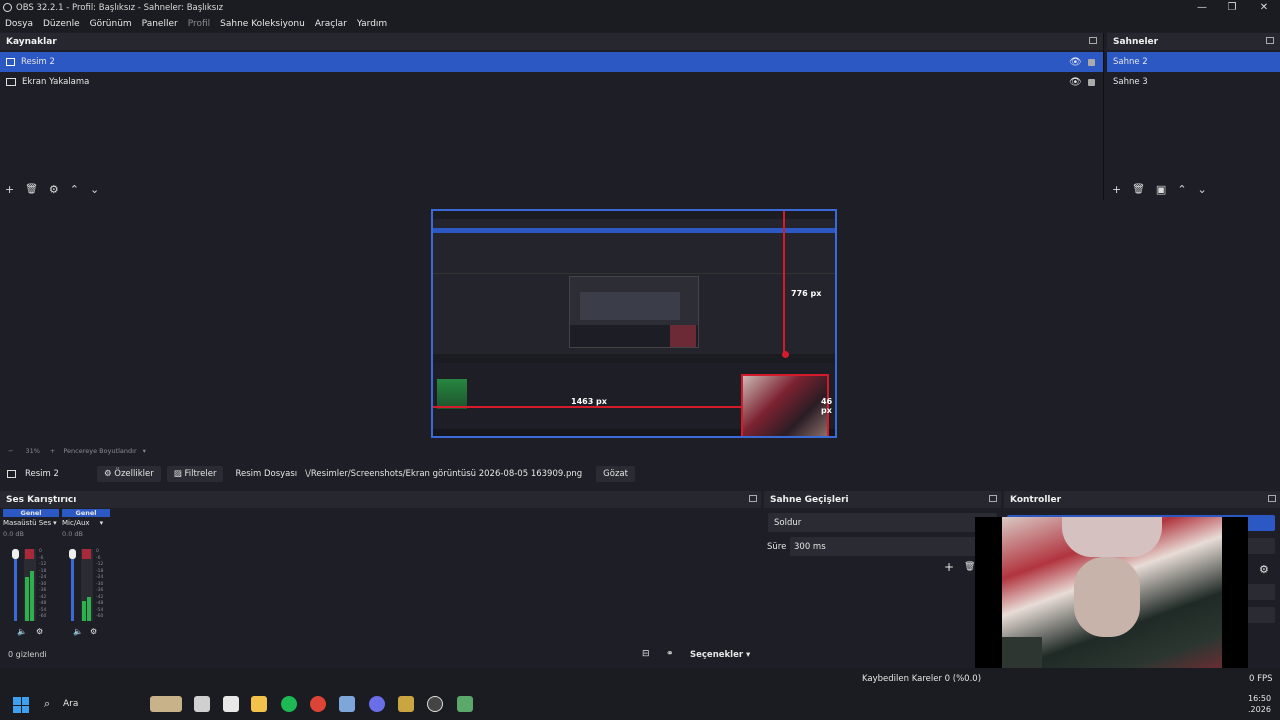  I want to click on source-item: Resim 2 👁, so click(551, 62).